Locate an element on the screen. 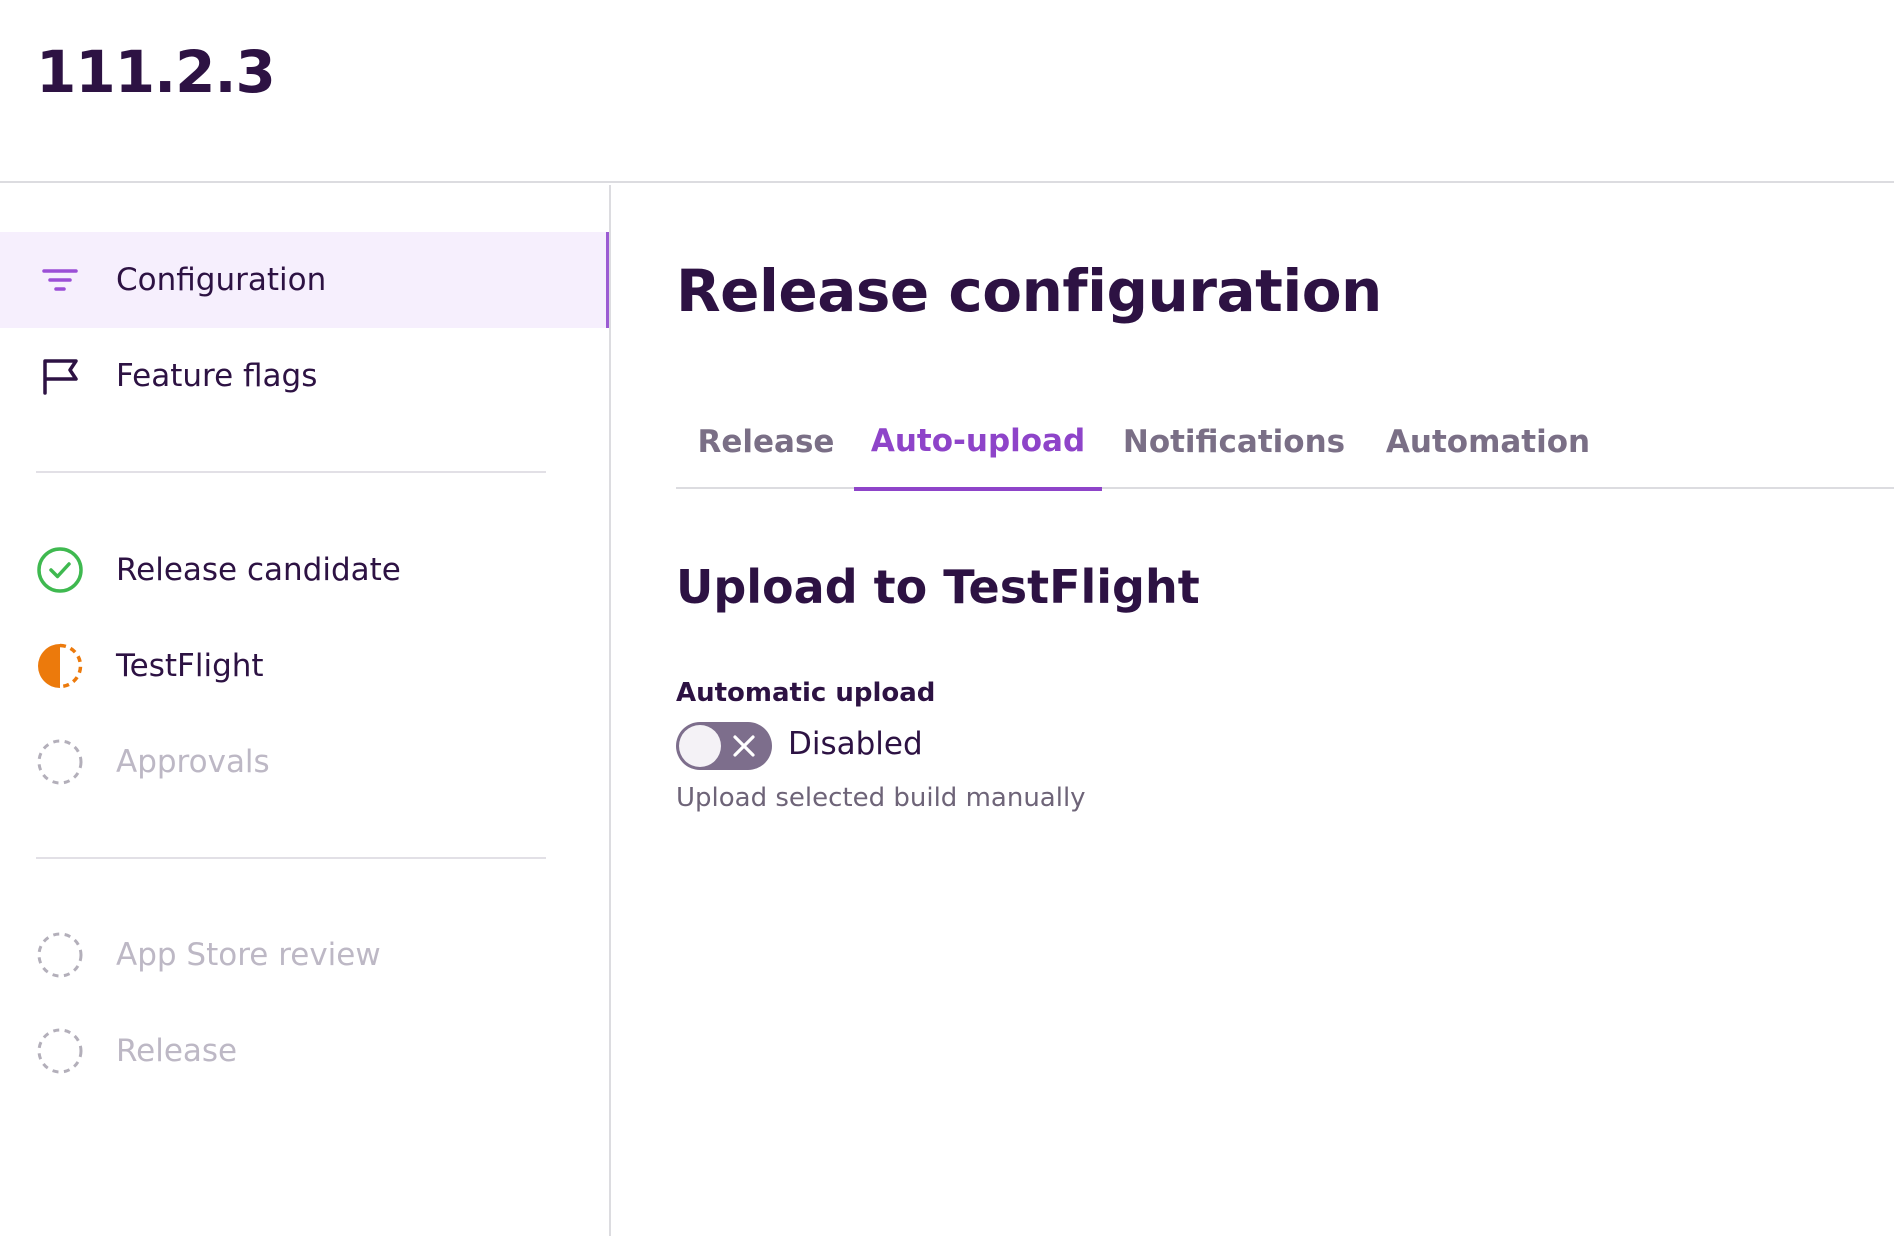 This screenshot has height=1236, width=1894. section-title: Upload to TestFlight is located at coordinates (938, 587).